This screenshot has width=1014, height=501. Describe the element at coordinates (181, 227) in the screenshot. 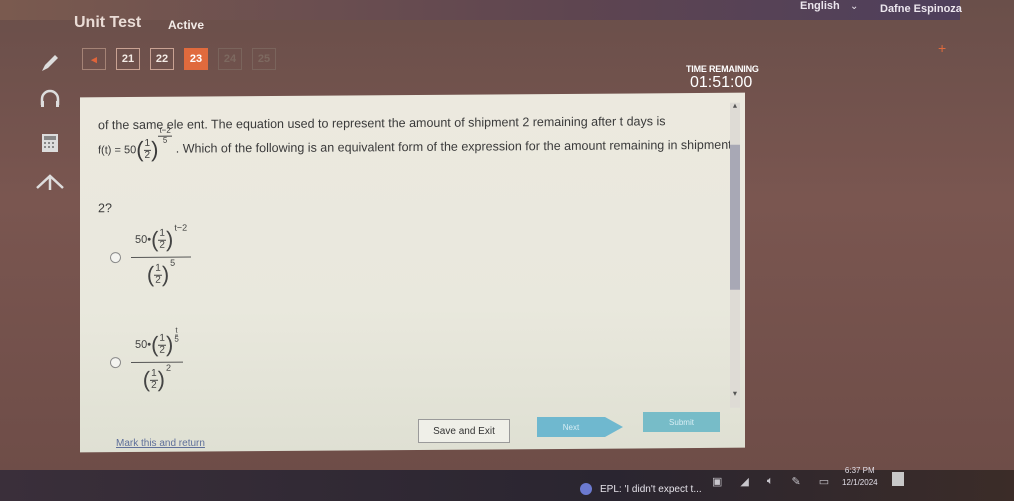

I see `option-1-numerator-exponent: t−2` at that location.